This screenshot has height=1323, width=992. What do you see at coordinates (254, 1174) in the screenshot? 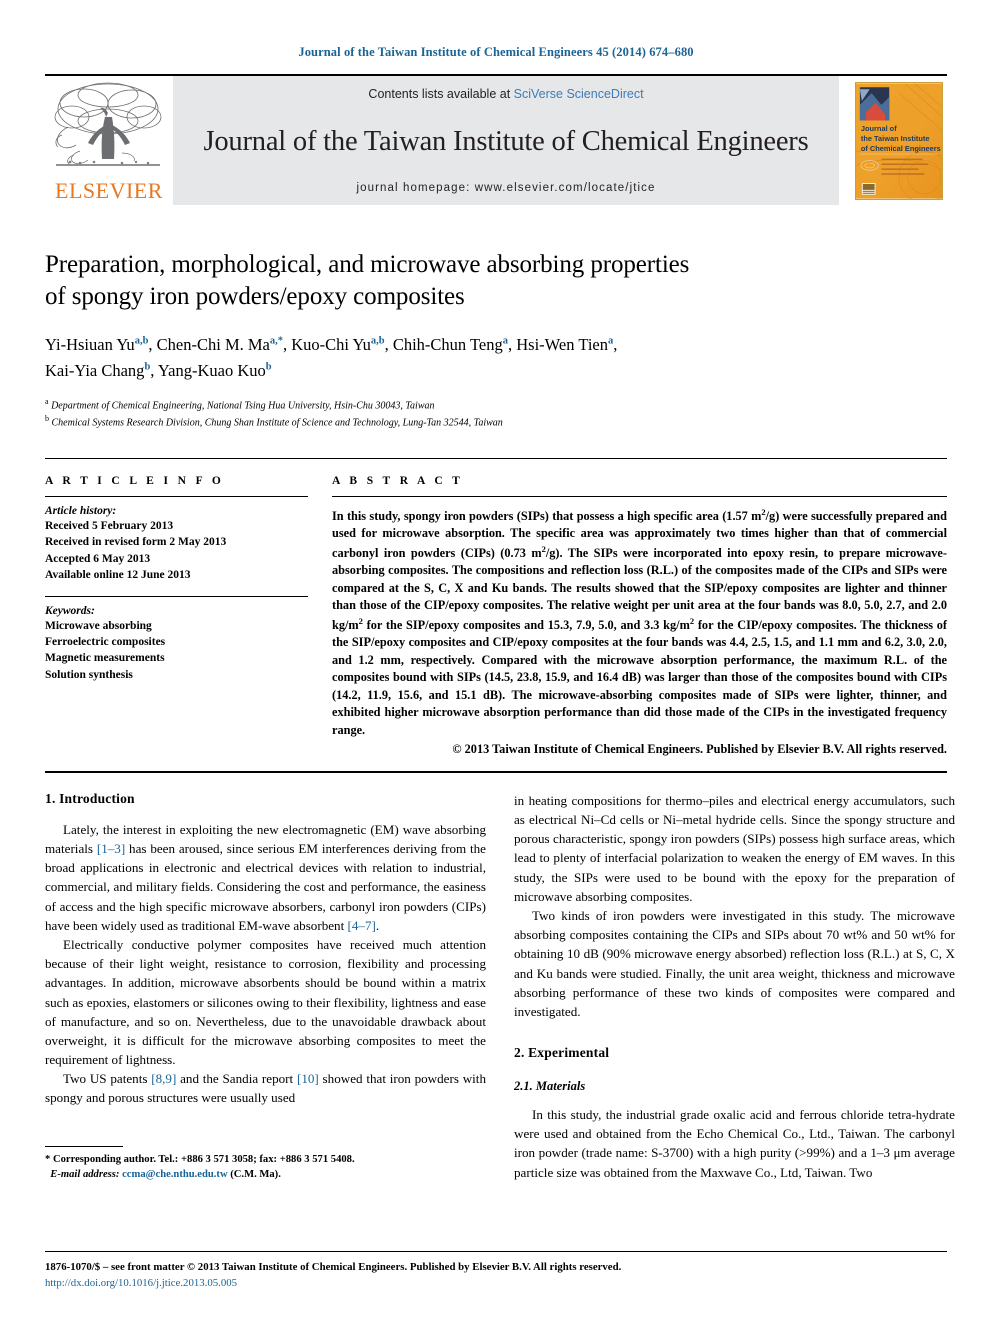
I see `footnote-email-suffix: (C.M. Ma).` at bounding box center [254, 1174].